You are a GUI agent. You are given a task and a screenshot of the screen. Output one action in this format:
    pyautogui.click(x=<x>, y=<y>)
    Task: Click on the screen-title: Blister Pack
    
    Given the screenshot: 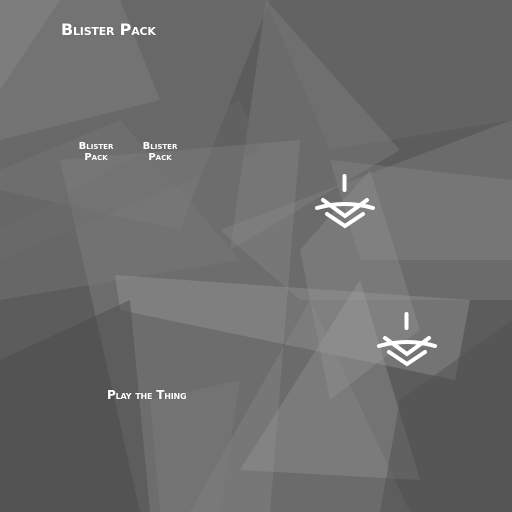 What is the action you would take?
    pyautogui.click(x=108, y=29)
    